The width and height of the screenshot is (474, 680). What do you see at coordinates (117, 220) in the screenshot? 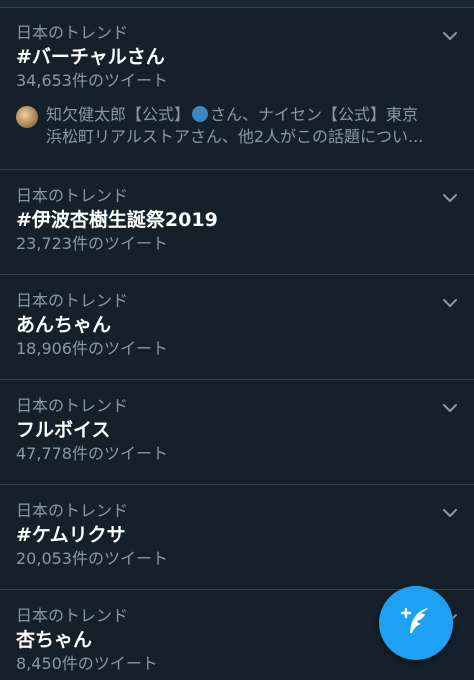
I see `trend-name: #伊波杏樹生誕祭2019` at bounding box center [117, 220].